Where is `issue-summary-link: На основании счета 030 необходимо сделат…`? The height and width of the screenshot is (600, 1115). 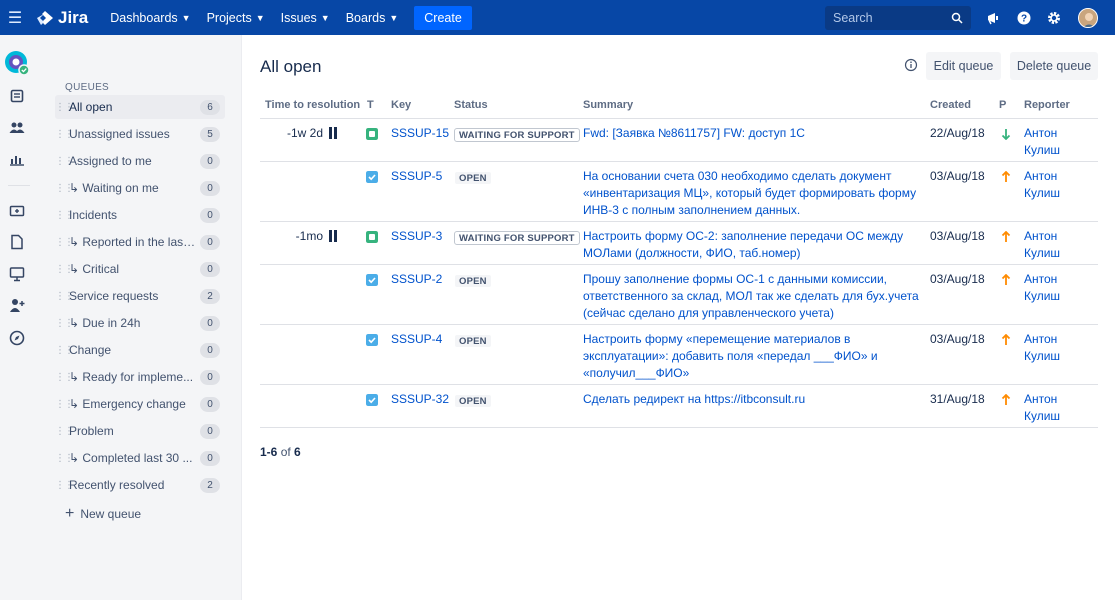 issue-summary-link: На основании счета 030 необходимо сделат… is located at coordinates (737, 176).